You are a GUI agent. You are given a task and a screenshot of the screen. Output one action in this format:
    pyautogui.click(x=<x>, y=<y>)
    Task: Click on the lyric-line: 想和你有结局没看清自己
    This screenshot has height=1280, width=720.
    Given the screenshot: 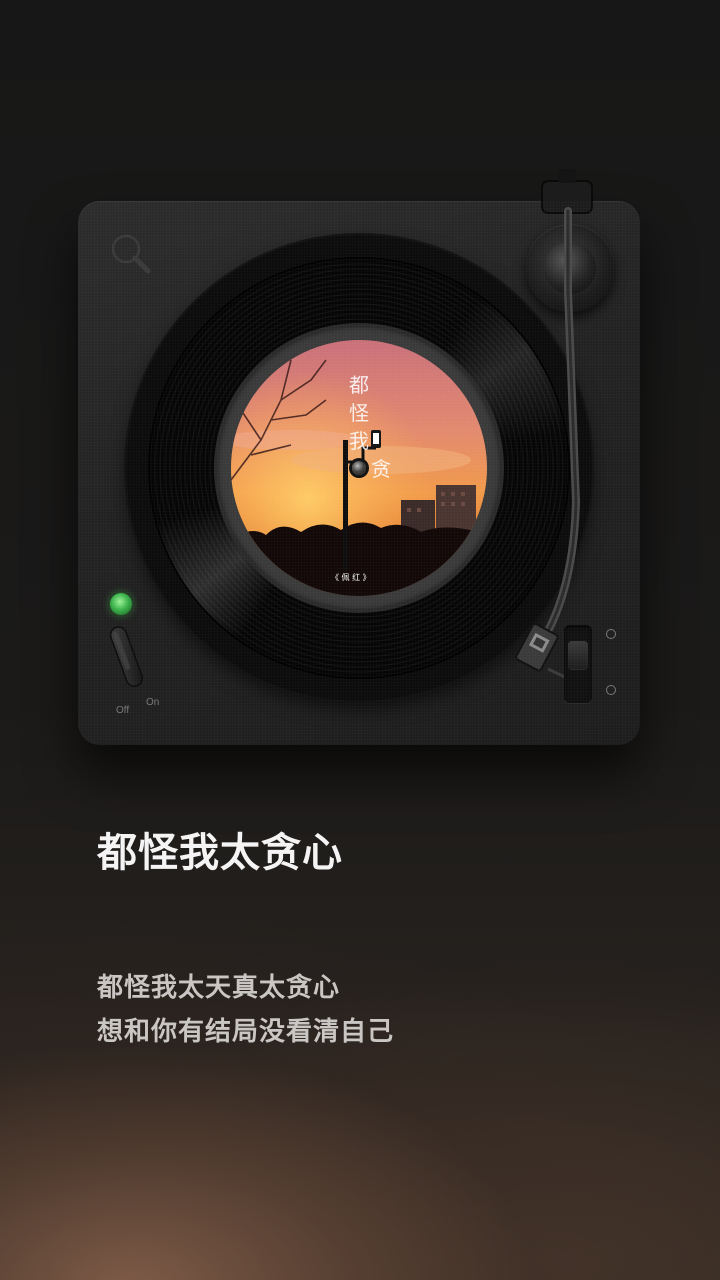 What is the action you would take?
    pyautogui.click(x=246, y=1032)
    